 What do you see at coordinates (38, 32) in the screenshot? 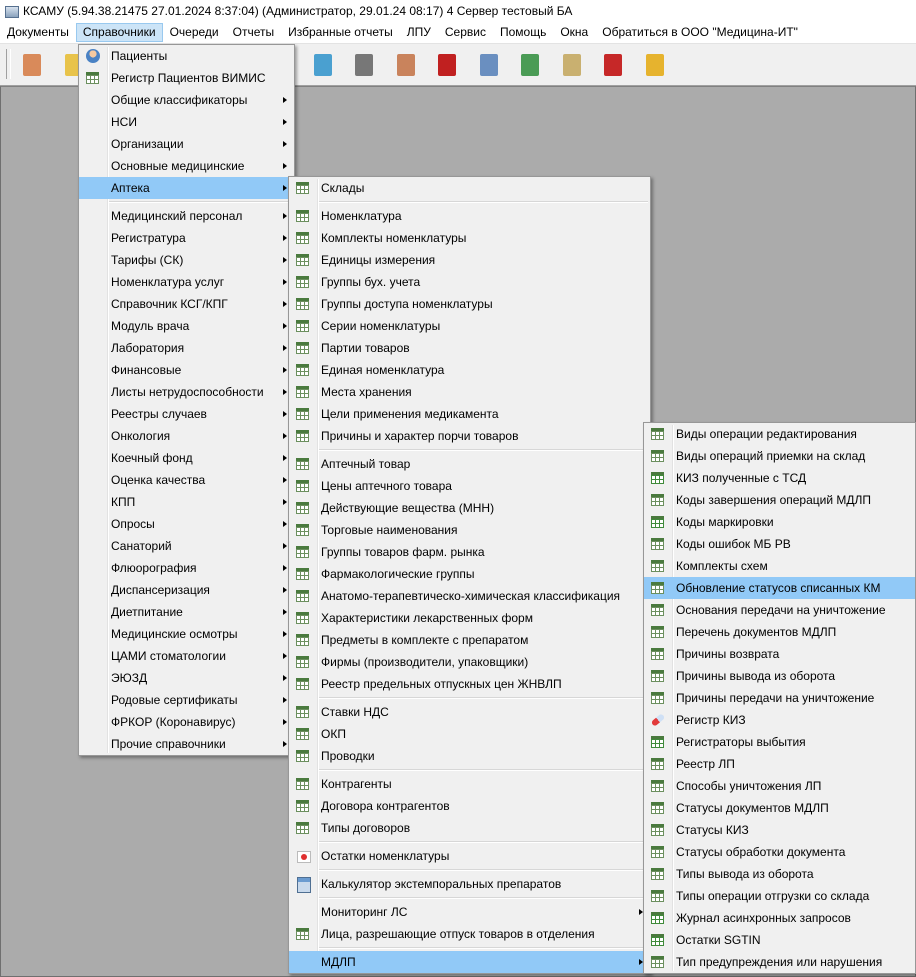
I see `menubar-item-0: Документы` at bounding box center [38, 32].